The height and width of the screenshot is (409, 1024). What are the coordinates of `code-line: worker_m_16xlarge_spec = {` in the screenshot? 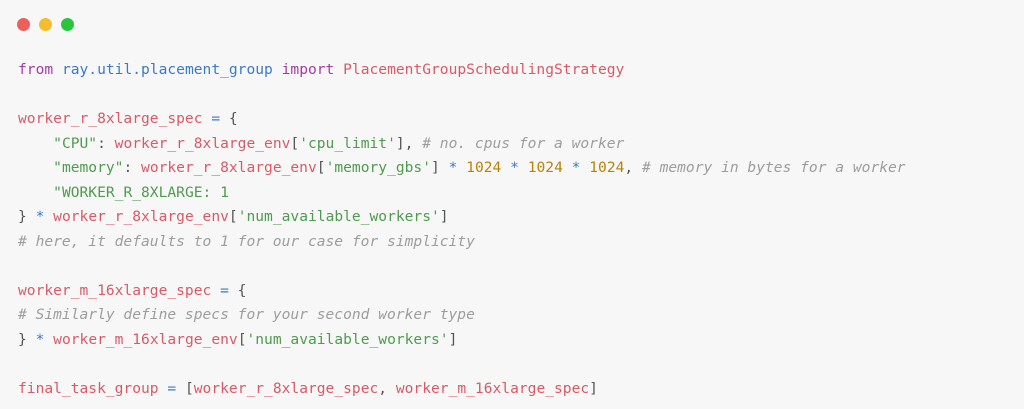 It's located at (462, 291).